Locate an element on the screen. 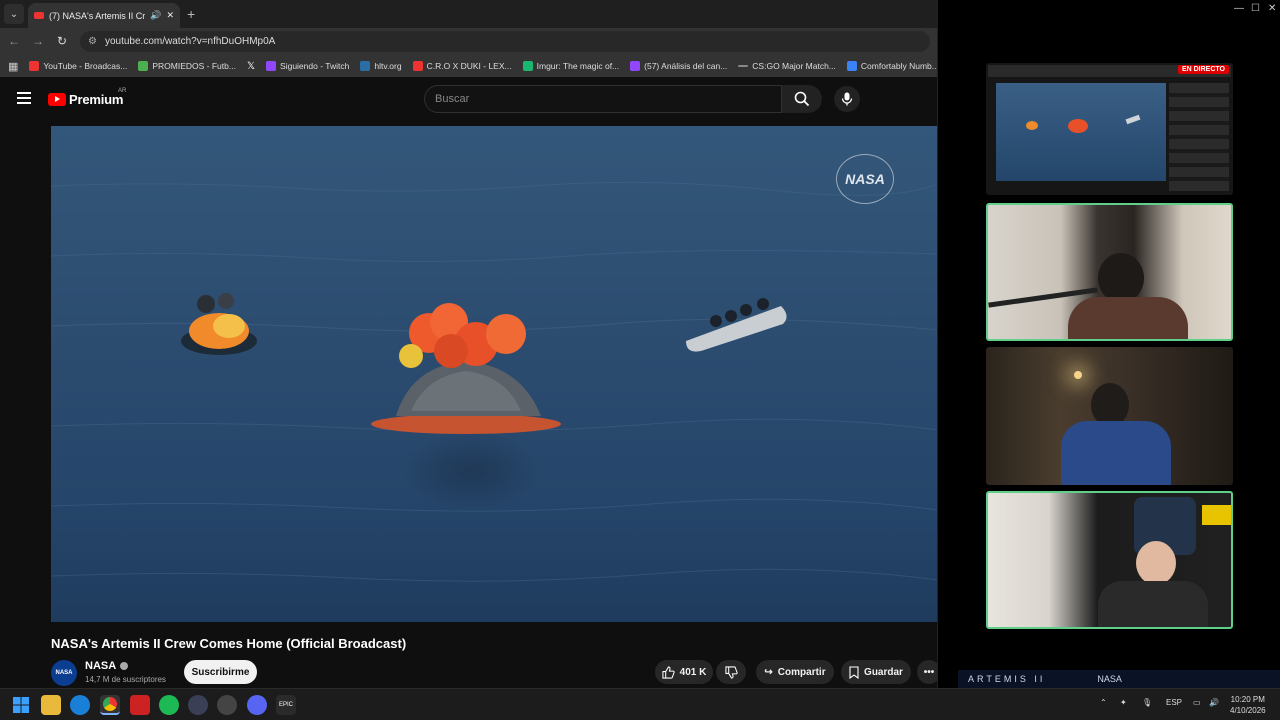 This screenshot has width=1280, height=720. channel-name-row: NASA is located at coordinates (107, 666).